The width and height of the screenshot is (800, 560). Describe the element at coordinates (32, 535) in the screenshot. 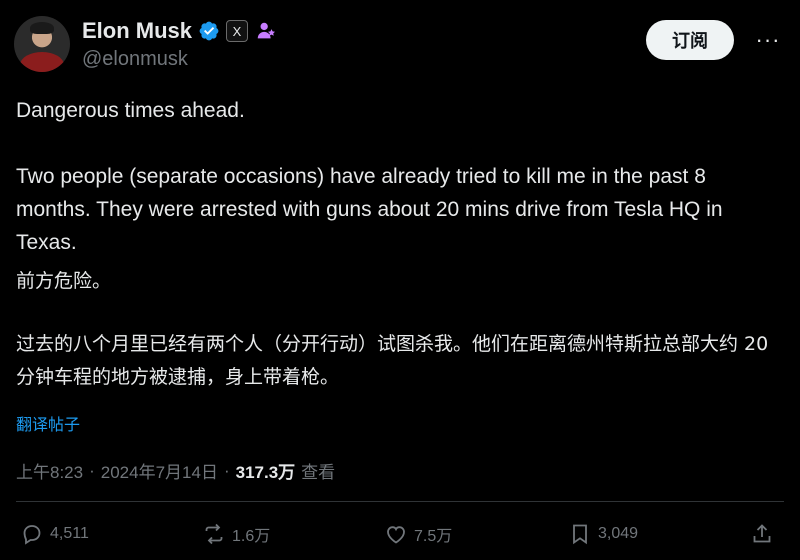

I see `reply-icon` at that location.